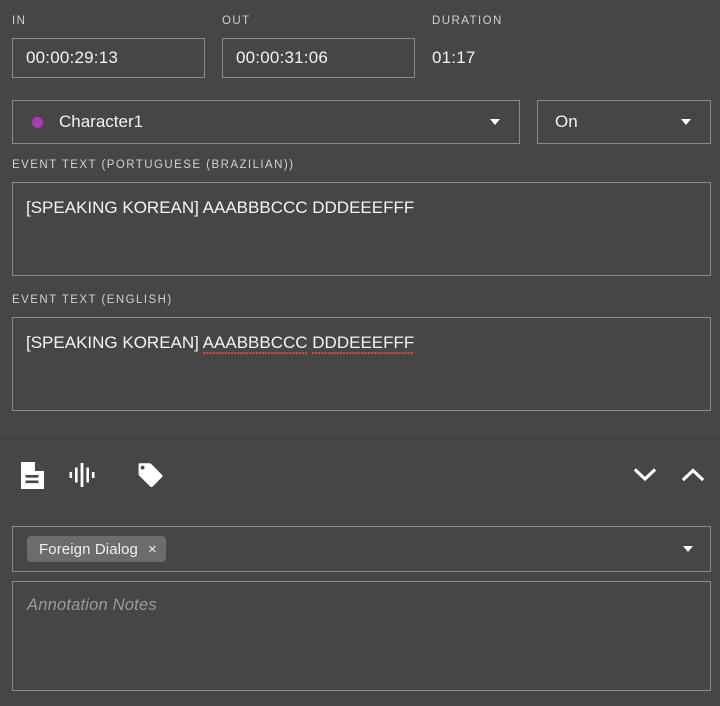  I want to click on event-text-secondary-input: [SPEAKING KOREAN] AAABBBCCC DDDEEEFFF, so click(361, 364).